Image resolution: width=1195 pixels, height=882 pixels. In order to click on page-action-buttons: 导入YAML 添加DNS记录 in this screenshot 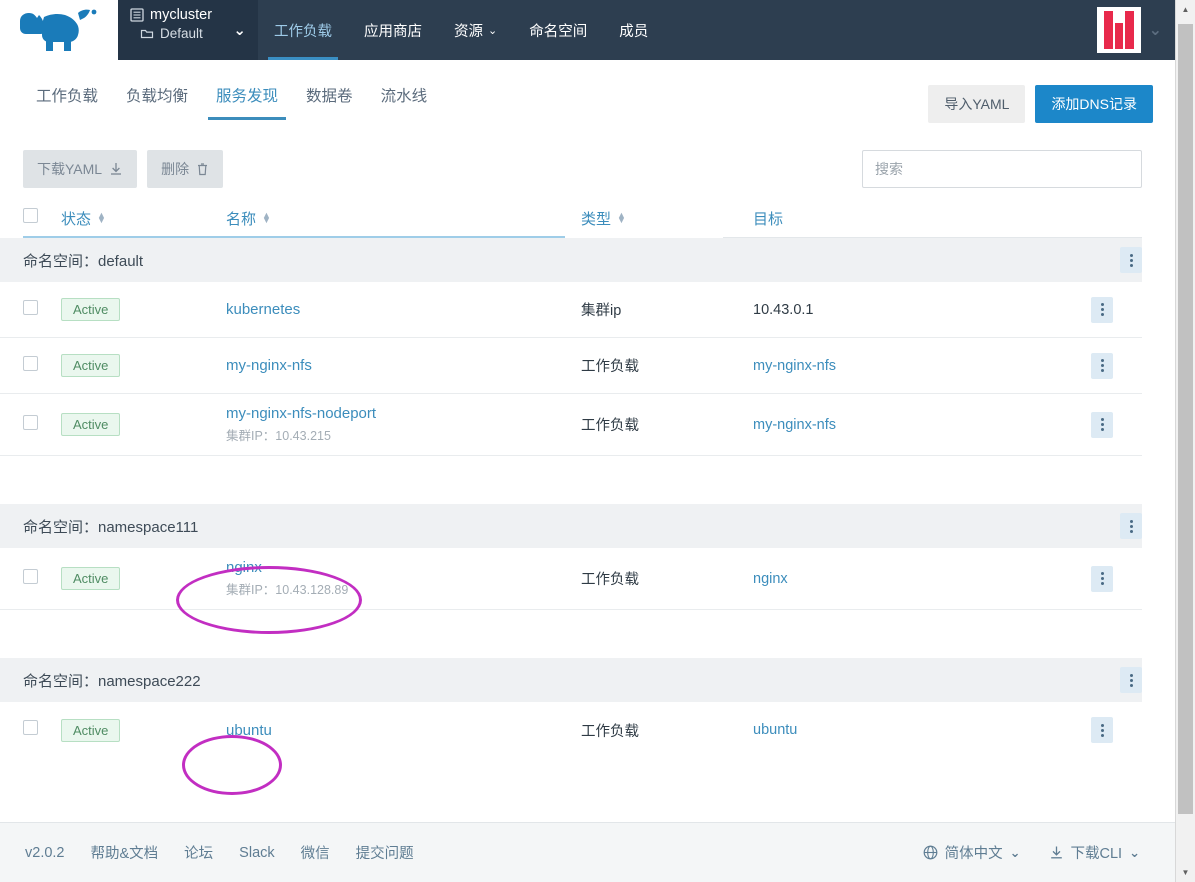, I will do `click(1040, 104)`.